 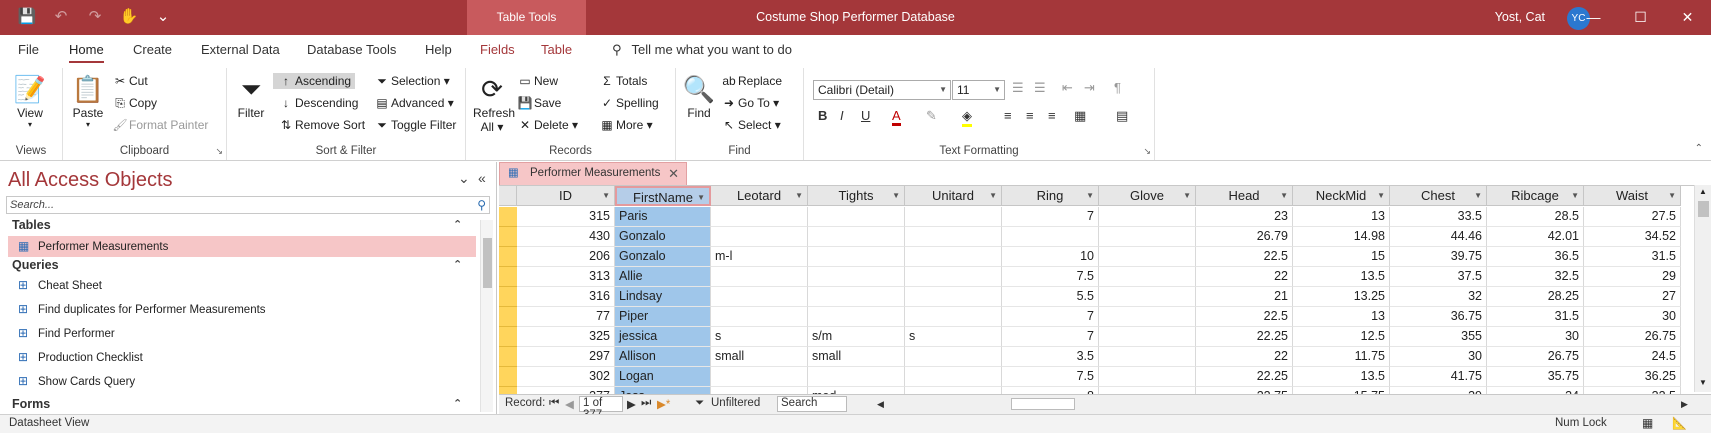 I want to click on cell-waist: 31.5, so click(x=1632, y=257).